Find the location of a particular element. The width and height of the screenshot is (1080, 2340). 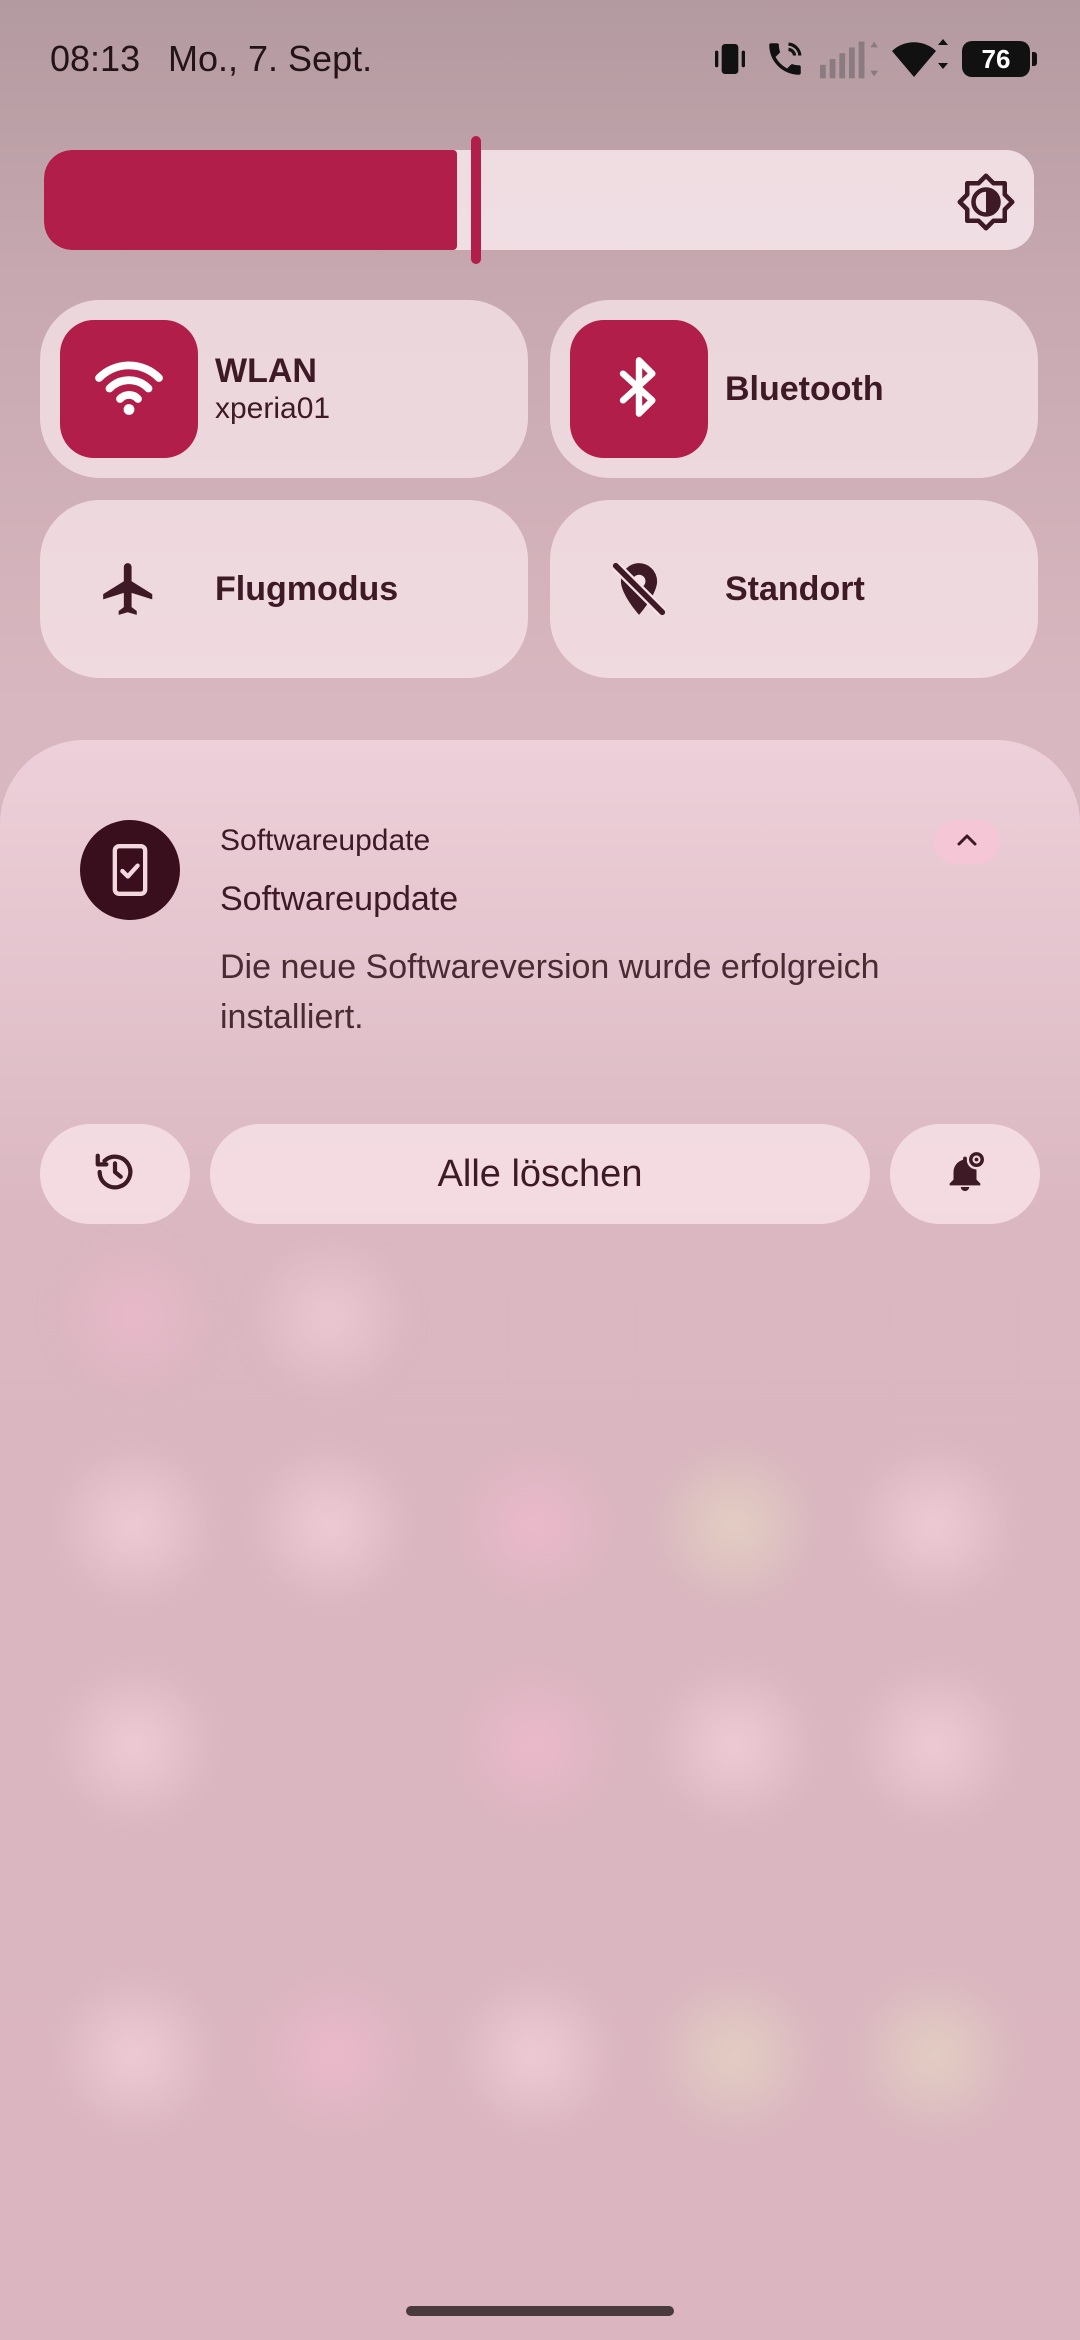

tile-wlan: WLAN xperia01 is located at coordinates (284, 389).